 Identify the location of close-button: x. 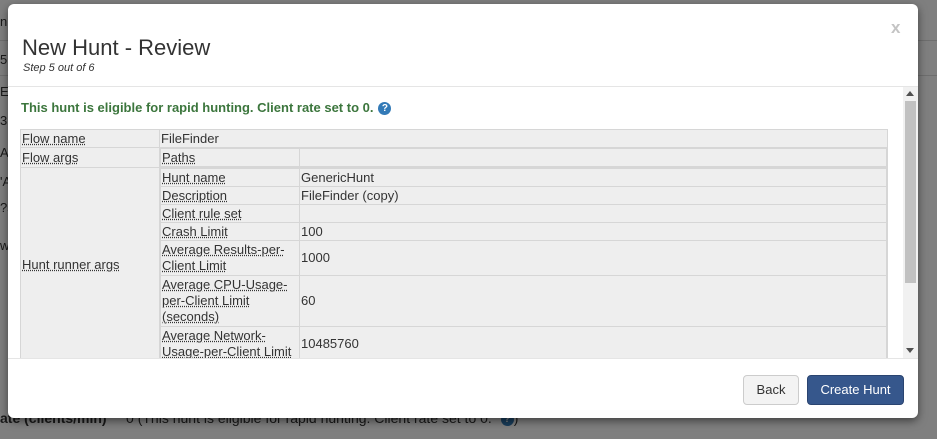
(895, 28).